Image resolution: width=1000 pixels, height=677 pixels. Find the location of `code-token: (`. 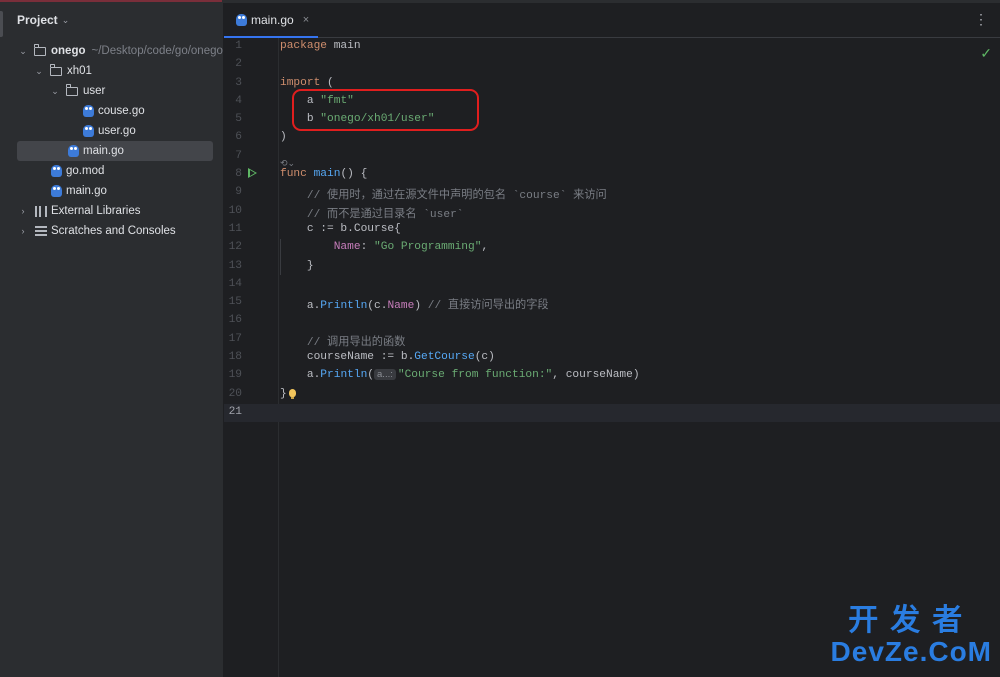

code-token: ( is located at coordinates (371, 375).